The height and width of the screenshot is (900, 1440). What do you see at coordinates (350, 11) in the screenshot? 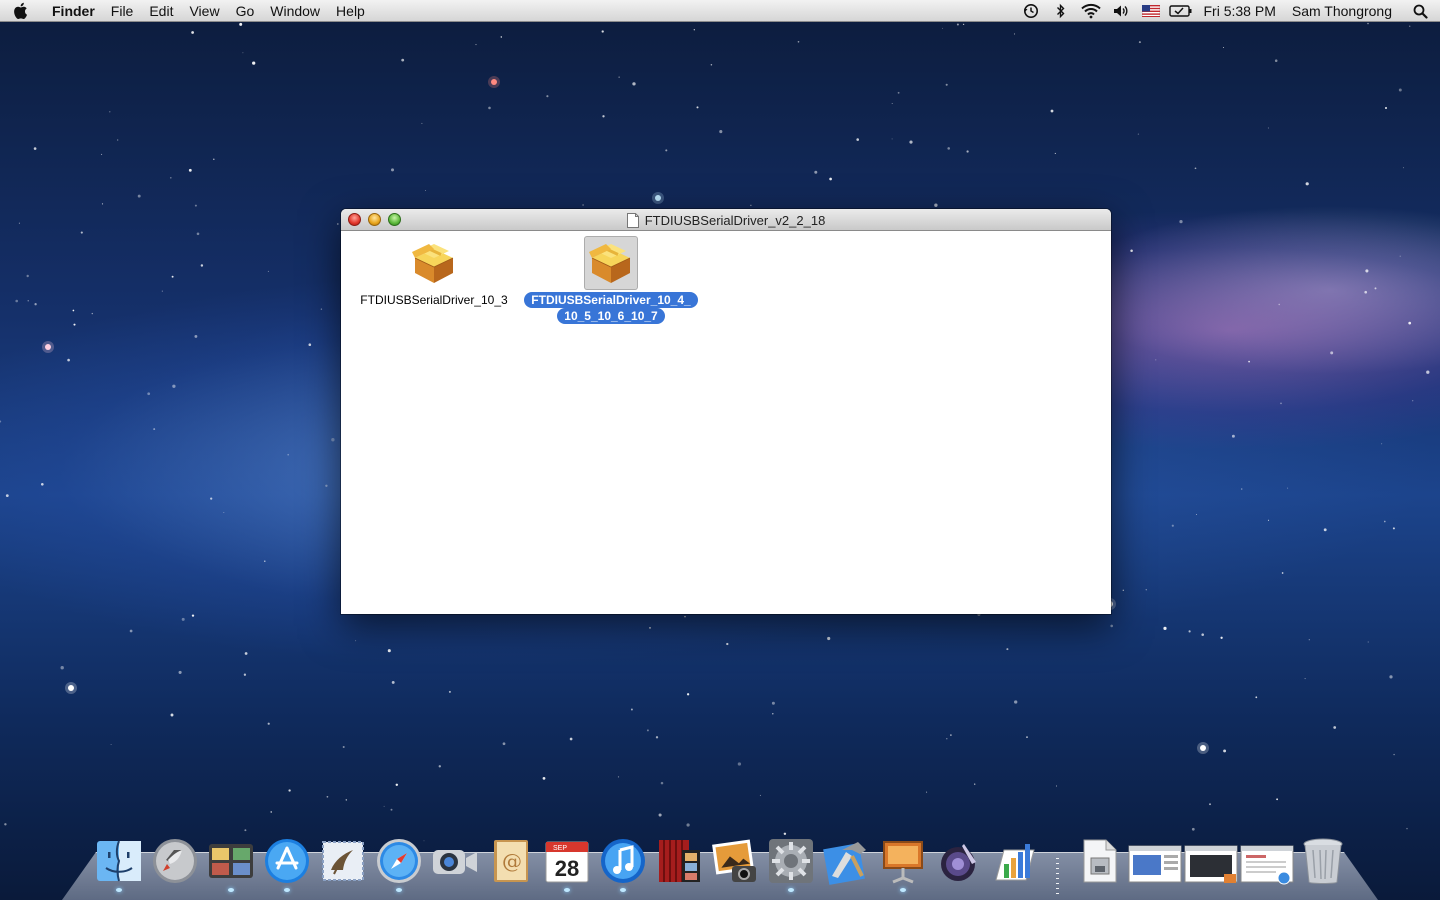
I see `menu-help: Help` at bounding box center [350, 11].